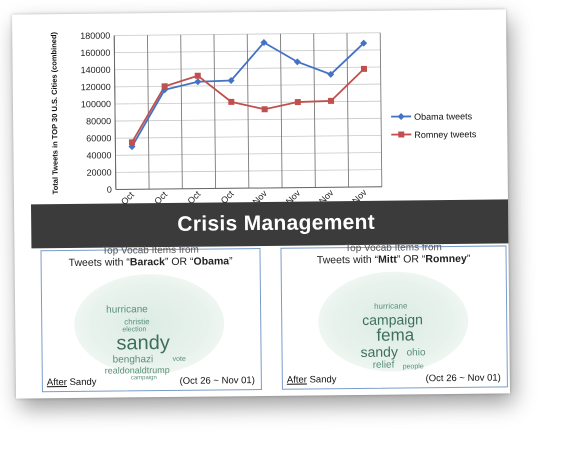  Describe the element at coordinates (98, 155) in the screenshot. I see `y-tick-label: 40000` at that location.